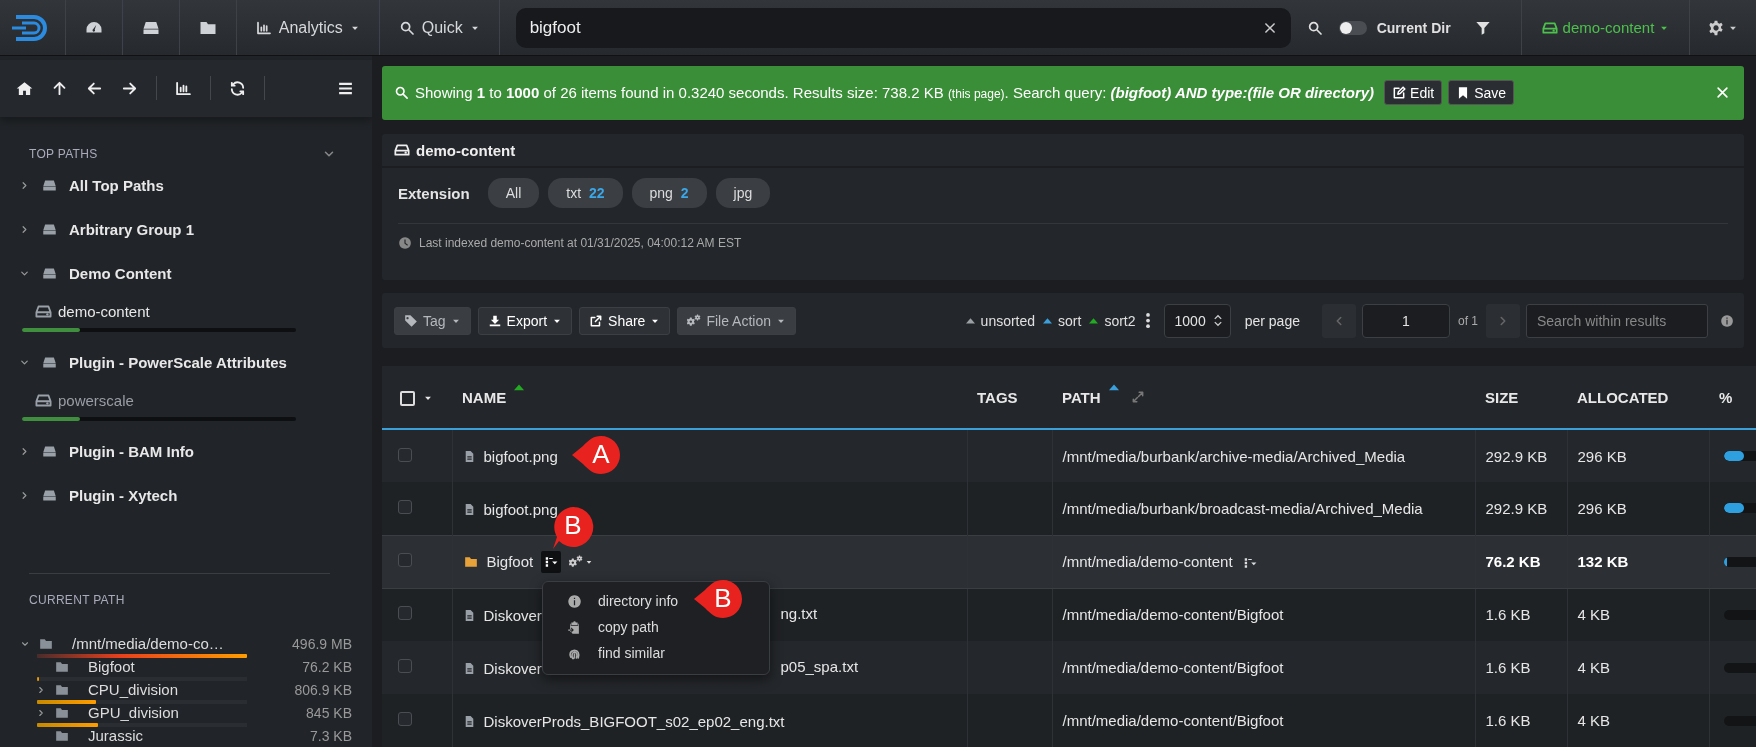 This screenshot has width=1756, height=747. I want to click on folder-size: 496.9 MB, so click(322, 643).